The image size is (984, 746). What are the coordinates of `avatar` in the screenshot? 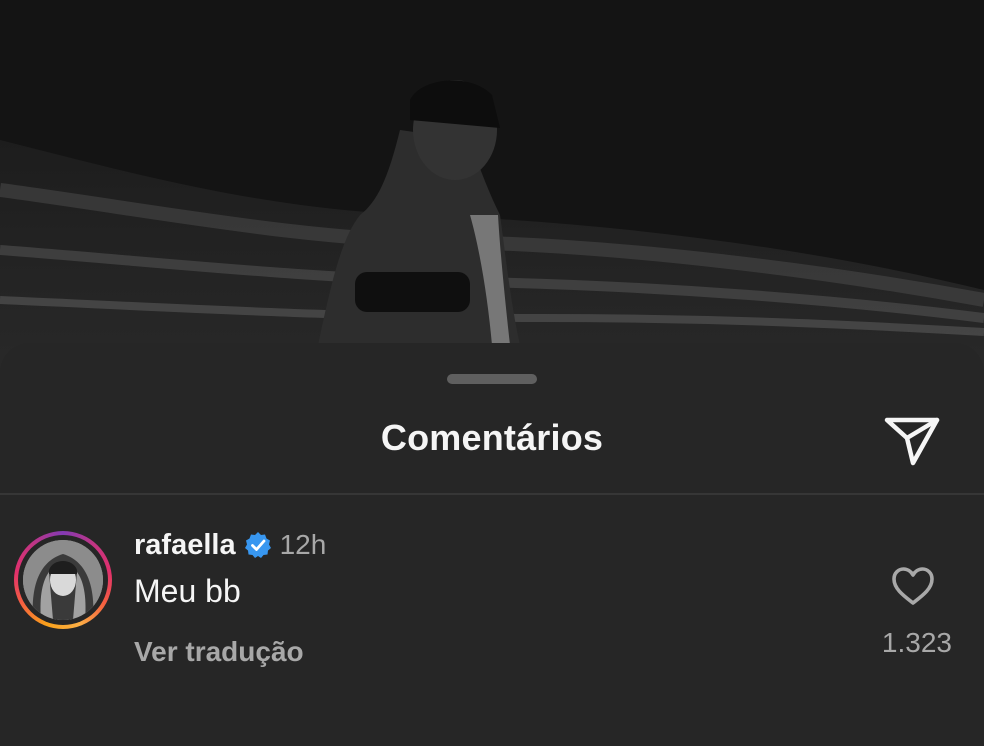 It's located at (63, 580).